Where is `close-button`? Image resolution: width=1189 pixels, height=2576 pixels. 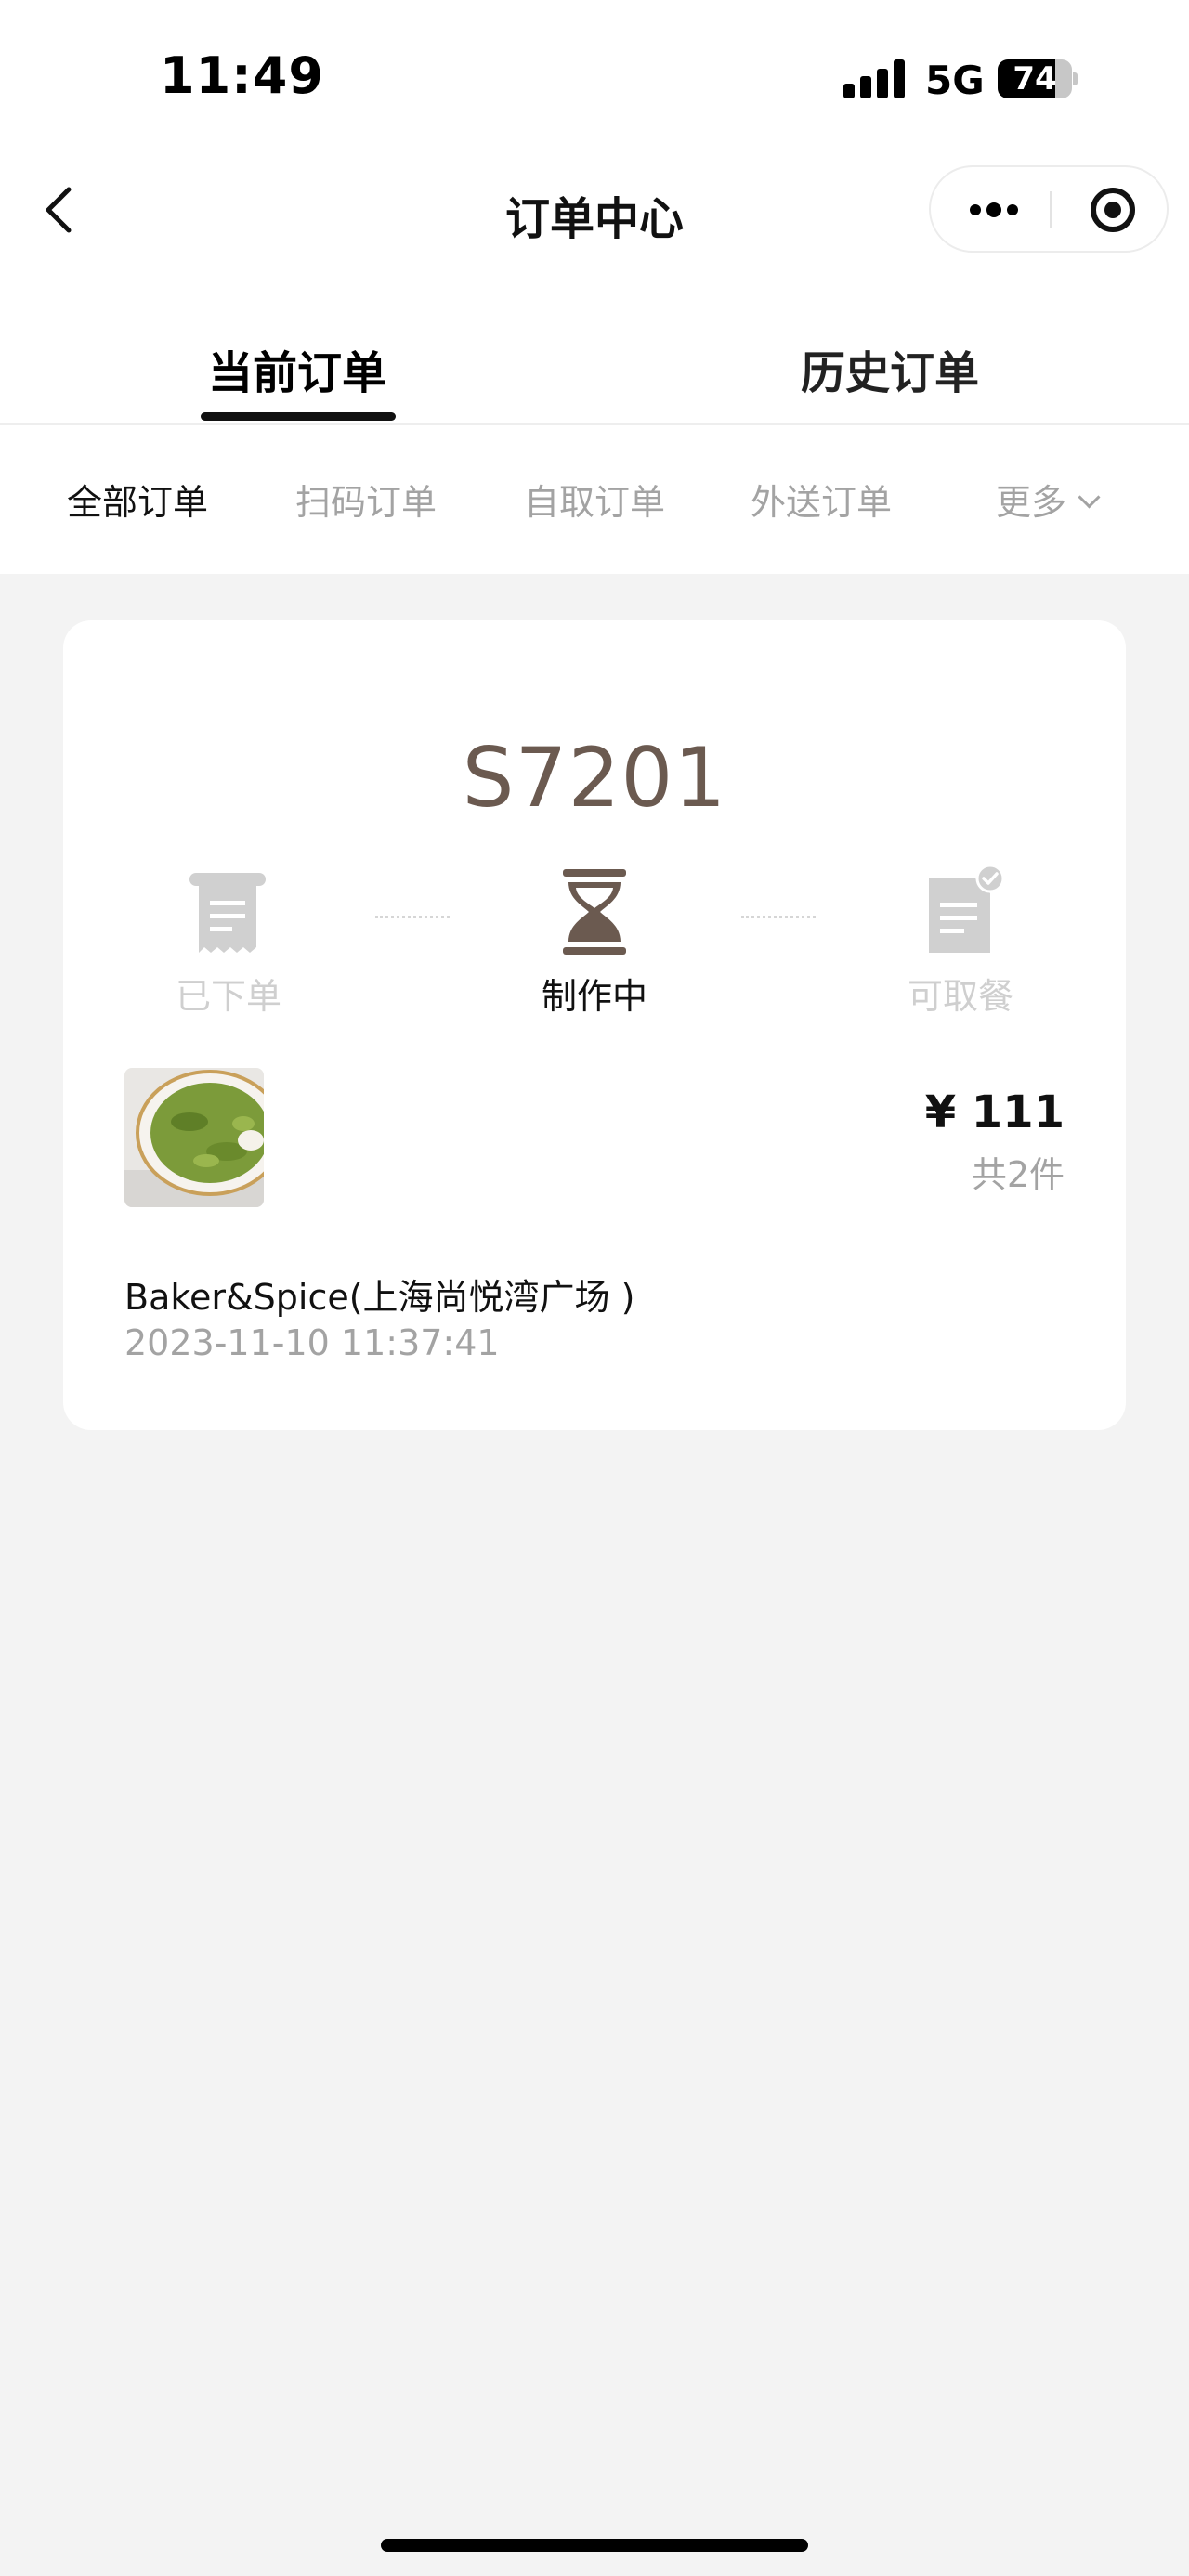 close-button is located at coordinates (1113, 210).